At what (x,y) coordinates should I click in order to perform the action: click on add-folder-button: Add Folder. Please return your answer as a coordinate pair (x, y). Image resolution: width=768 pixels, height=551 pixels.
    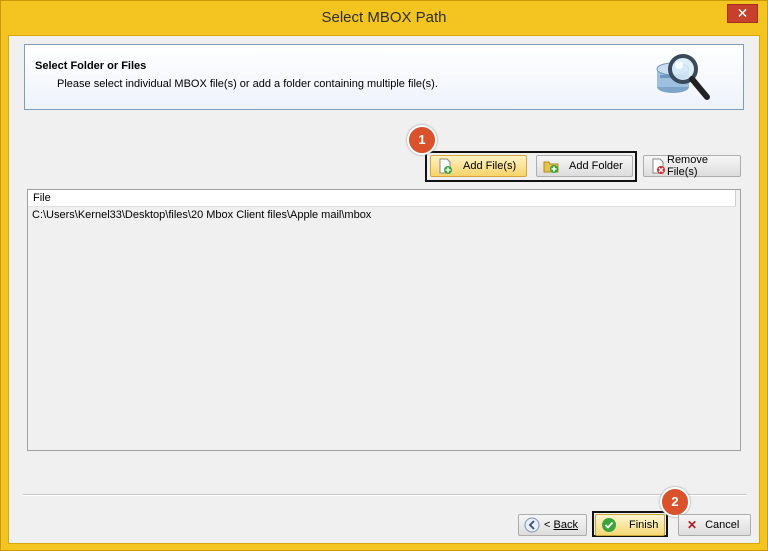
    Looking at the image, I should click on (584, 166).